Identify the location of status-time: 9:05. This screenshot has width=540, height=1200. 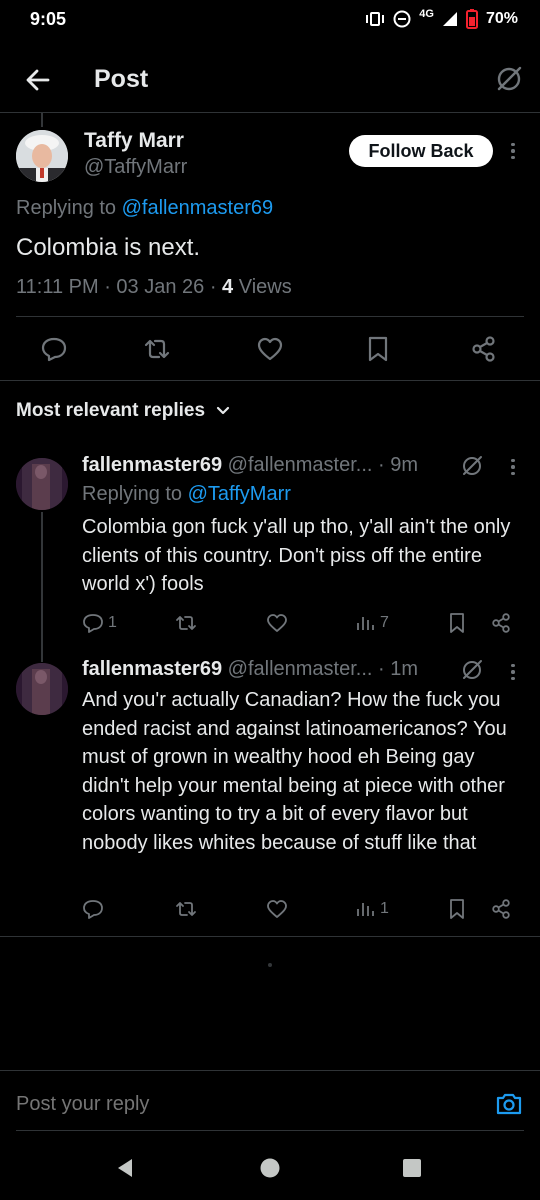
(48, 19).